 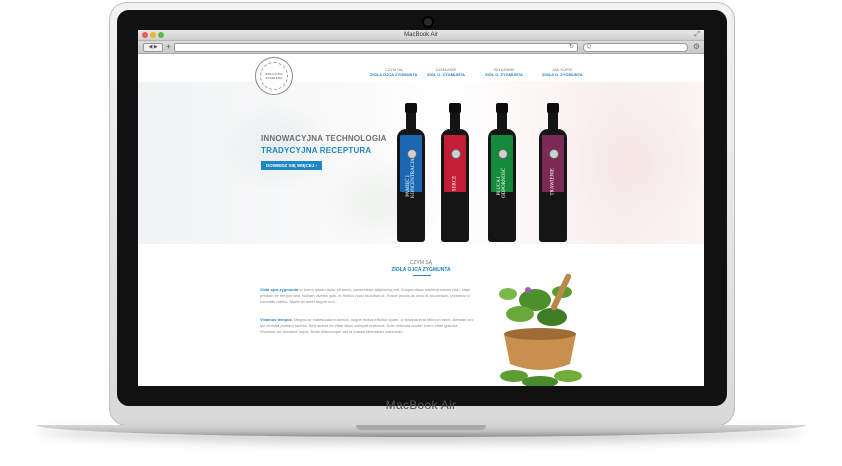 I want to click on title-bar: MacBook Air ⤢, so click(x=421, y=35).